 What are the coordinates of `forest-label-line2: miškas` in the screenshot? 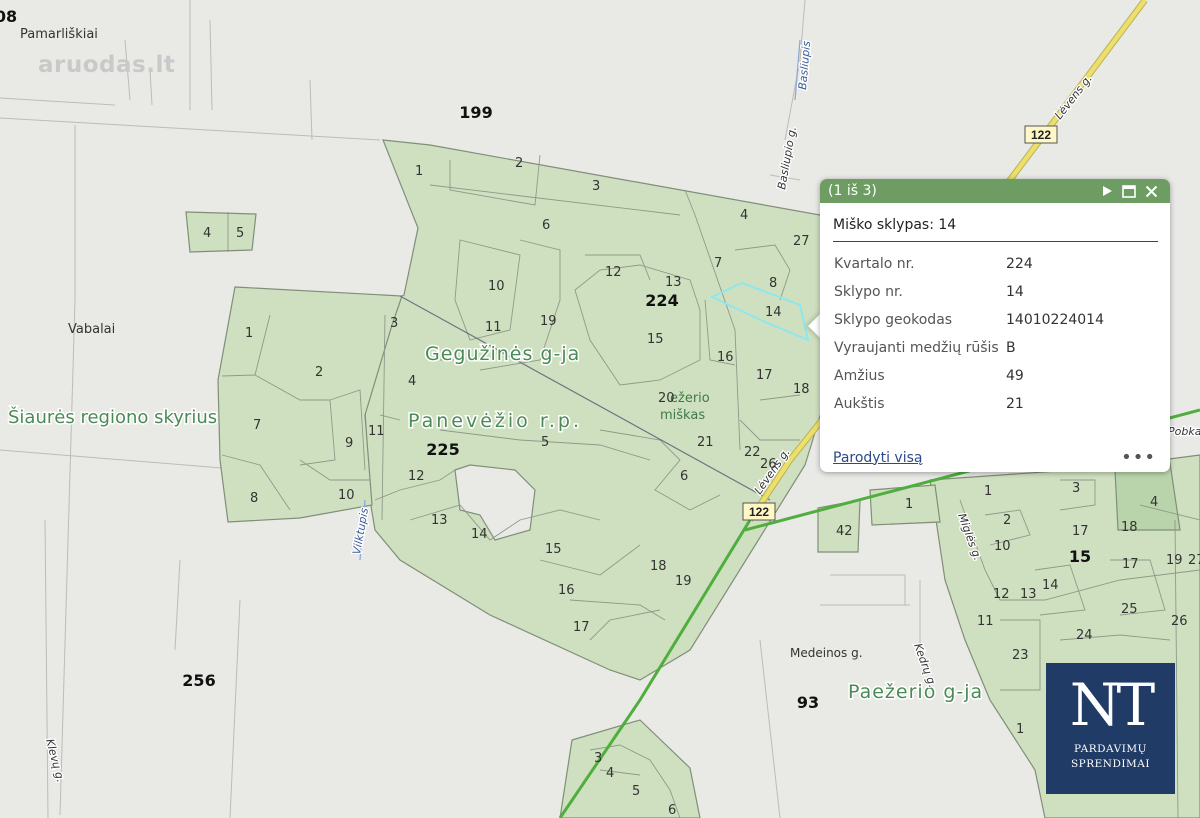 It's located at (682, 415).